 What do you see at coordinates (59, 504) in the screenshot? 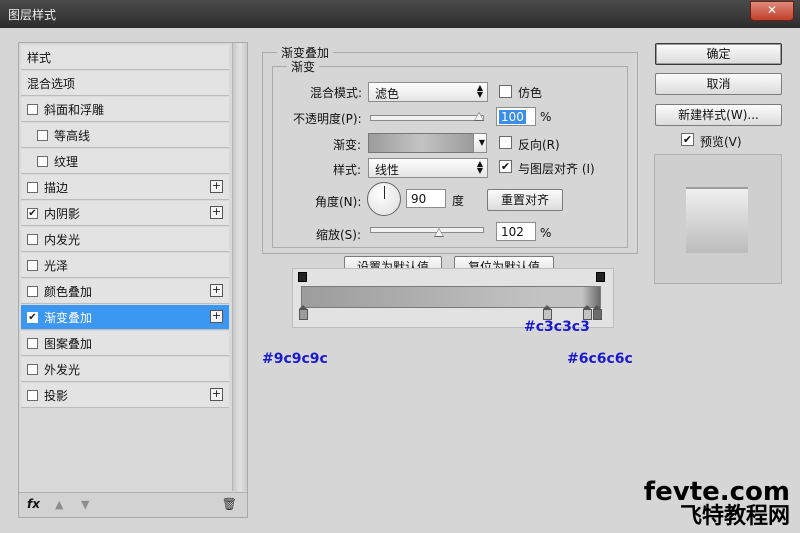
I see `move-up-icon: ▲` at bounding box center [59, 504].